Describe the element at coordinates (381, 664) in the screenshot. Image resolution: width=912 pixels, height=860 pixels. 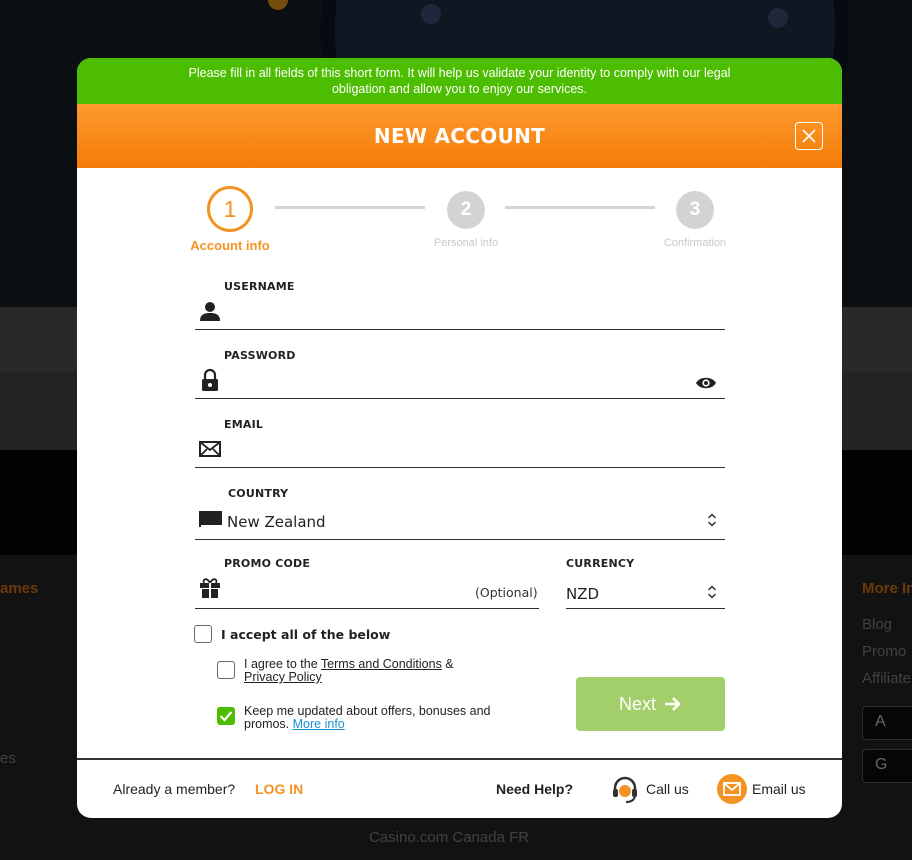
I see `terms-link: Terms and Conditions` at that location.